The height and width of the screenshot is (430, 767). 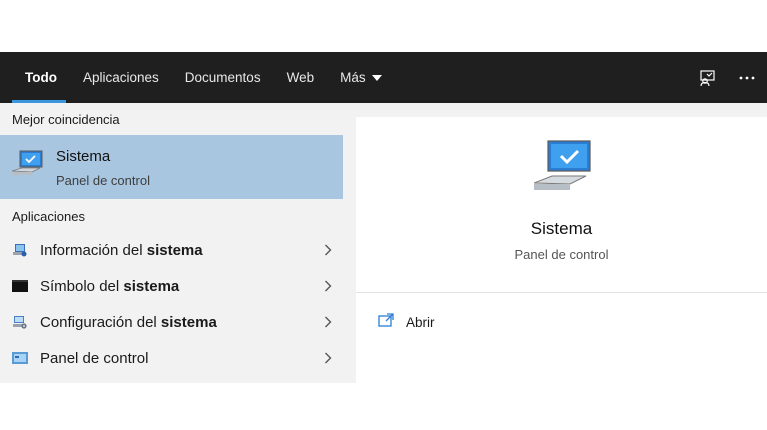 What do you see at coordinates (128, 322) in the screenshot?
I see `app-item-label: Configuración del sistema` at bounding box center [128, 322].